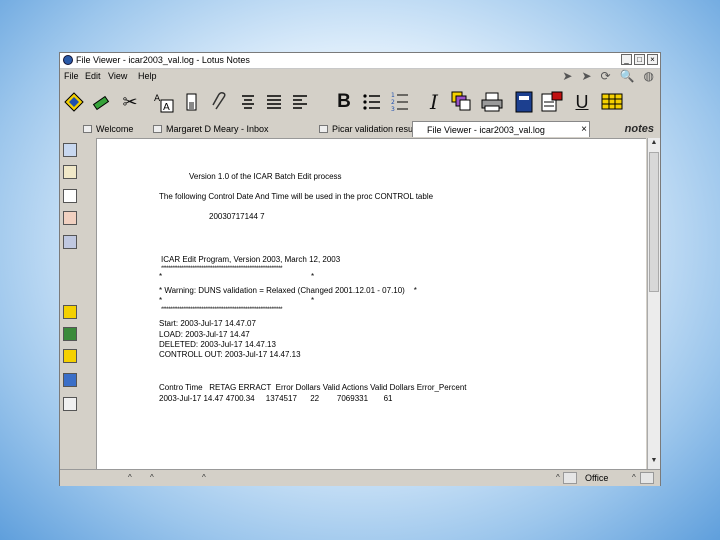  I want to click on document-properties-icon, so click(552, 102).